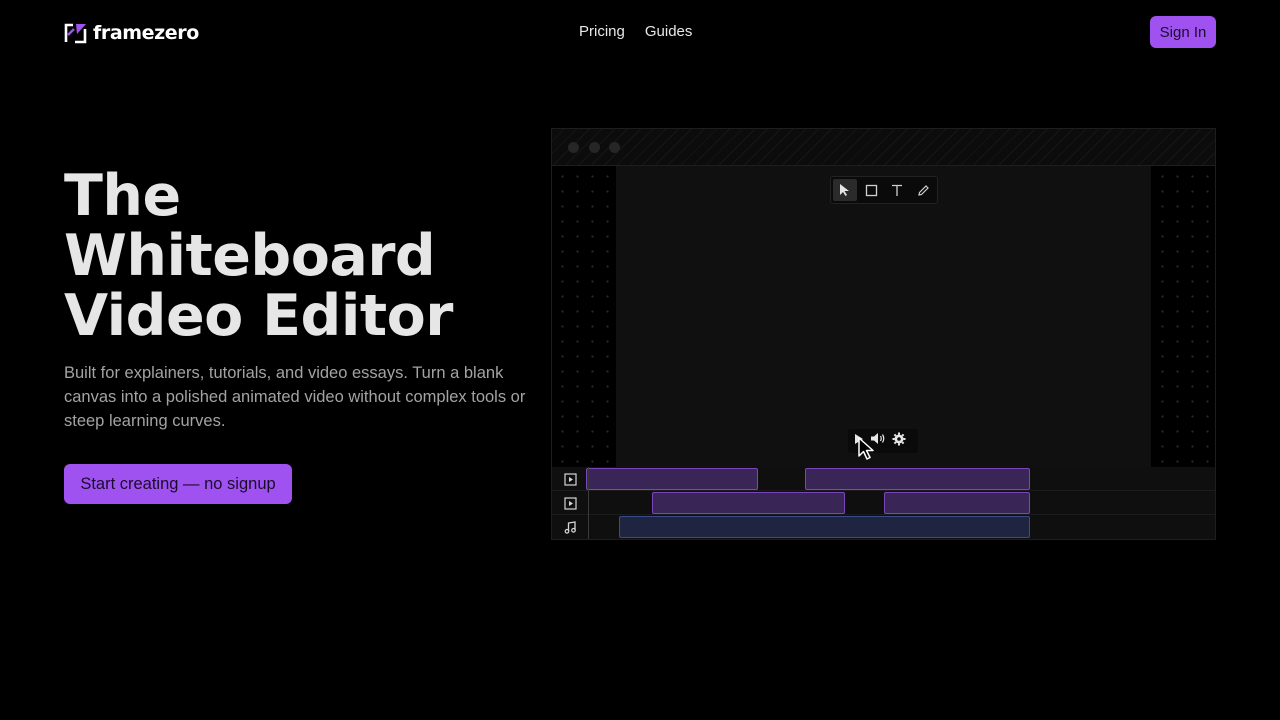 The width and height of the screenshot is (1280, 720). What do you see at coordinates (1183, 32) in the screenshot?
I see `sign-in-button: Sign In` at bounding box center [1183, 32].